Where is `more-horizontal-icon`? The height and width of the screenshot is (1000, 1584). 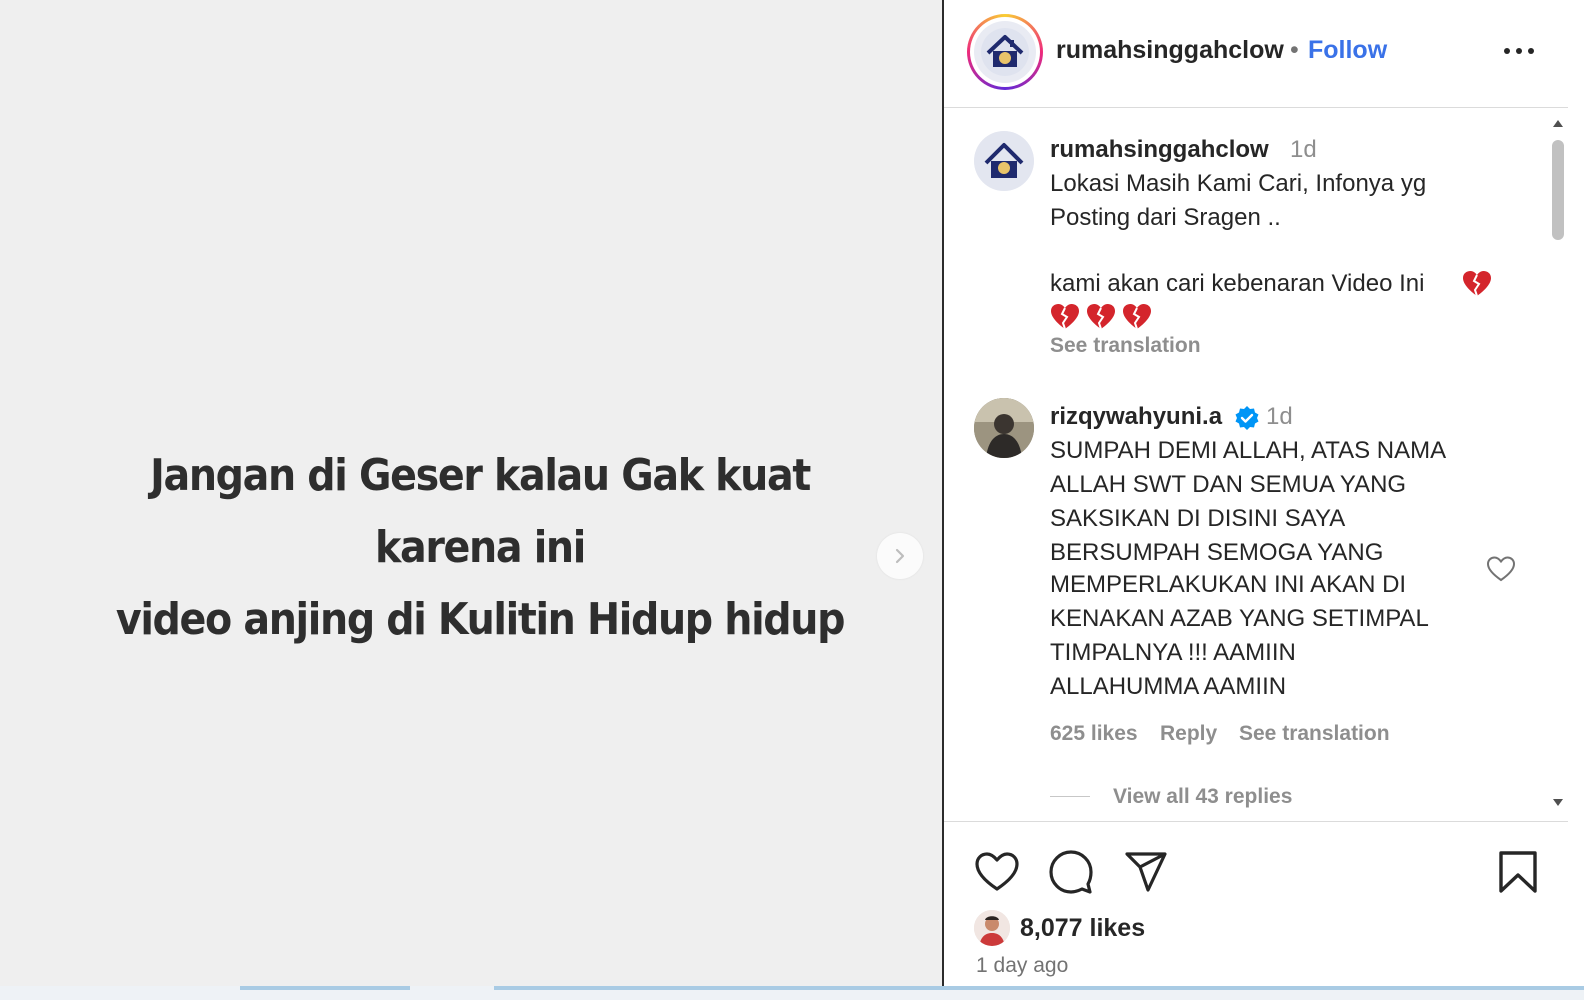 more-horizontal-icon is located at coordinates (1519, 51).